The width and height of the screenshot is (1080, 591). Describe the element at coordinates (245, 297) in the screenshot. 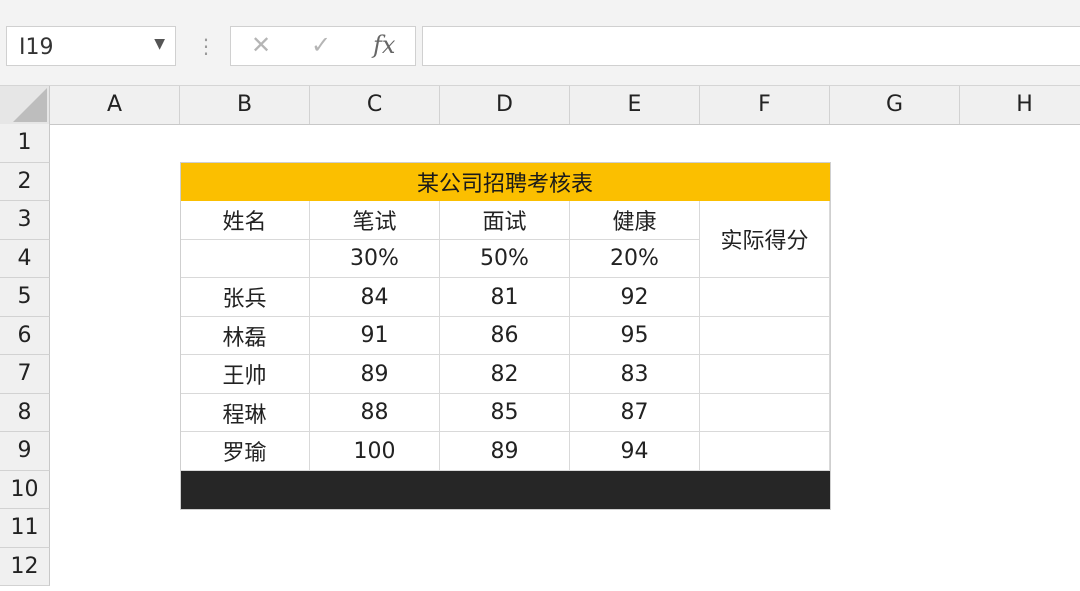

I see `table-cell: 张兵` at that location.